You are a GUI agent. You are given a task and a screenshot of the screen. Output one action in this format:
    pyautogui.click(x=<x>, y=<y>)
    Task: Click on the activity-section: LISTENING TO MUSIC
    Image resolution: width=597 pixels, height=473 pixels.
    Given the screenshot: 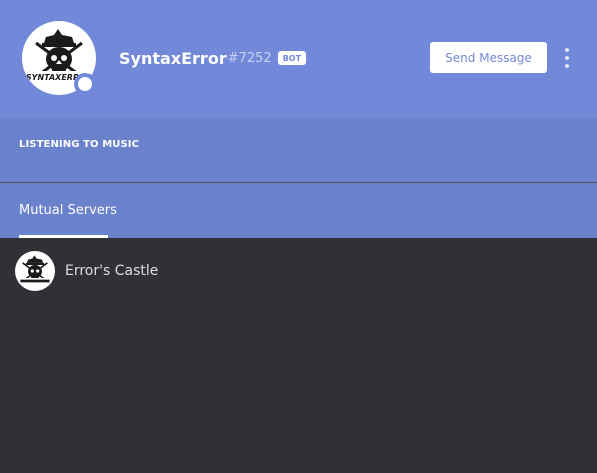 What is the action you would take?
    pyautogui.click(x=298, y=150)
    